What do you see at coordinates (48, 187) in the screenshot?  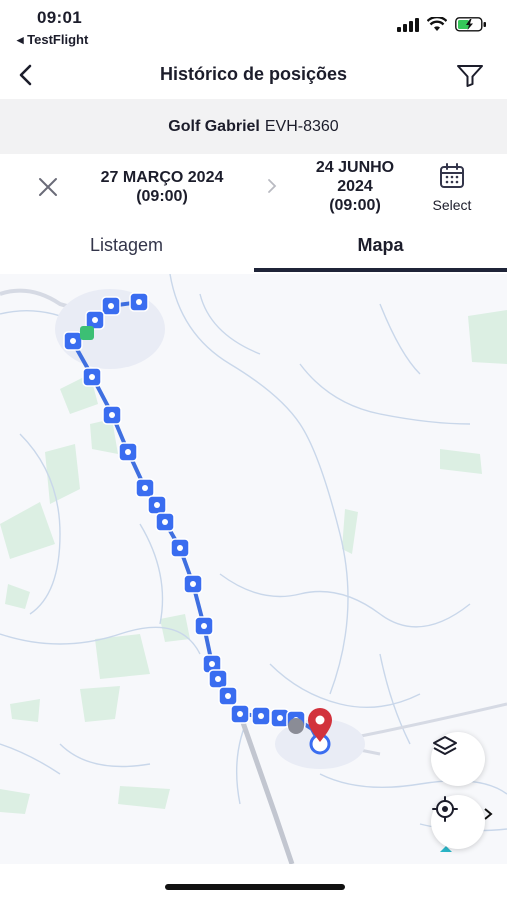 I see `clear-dates-icon` at bounding box center [48, 187].